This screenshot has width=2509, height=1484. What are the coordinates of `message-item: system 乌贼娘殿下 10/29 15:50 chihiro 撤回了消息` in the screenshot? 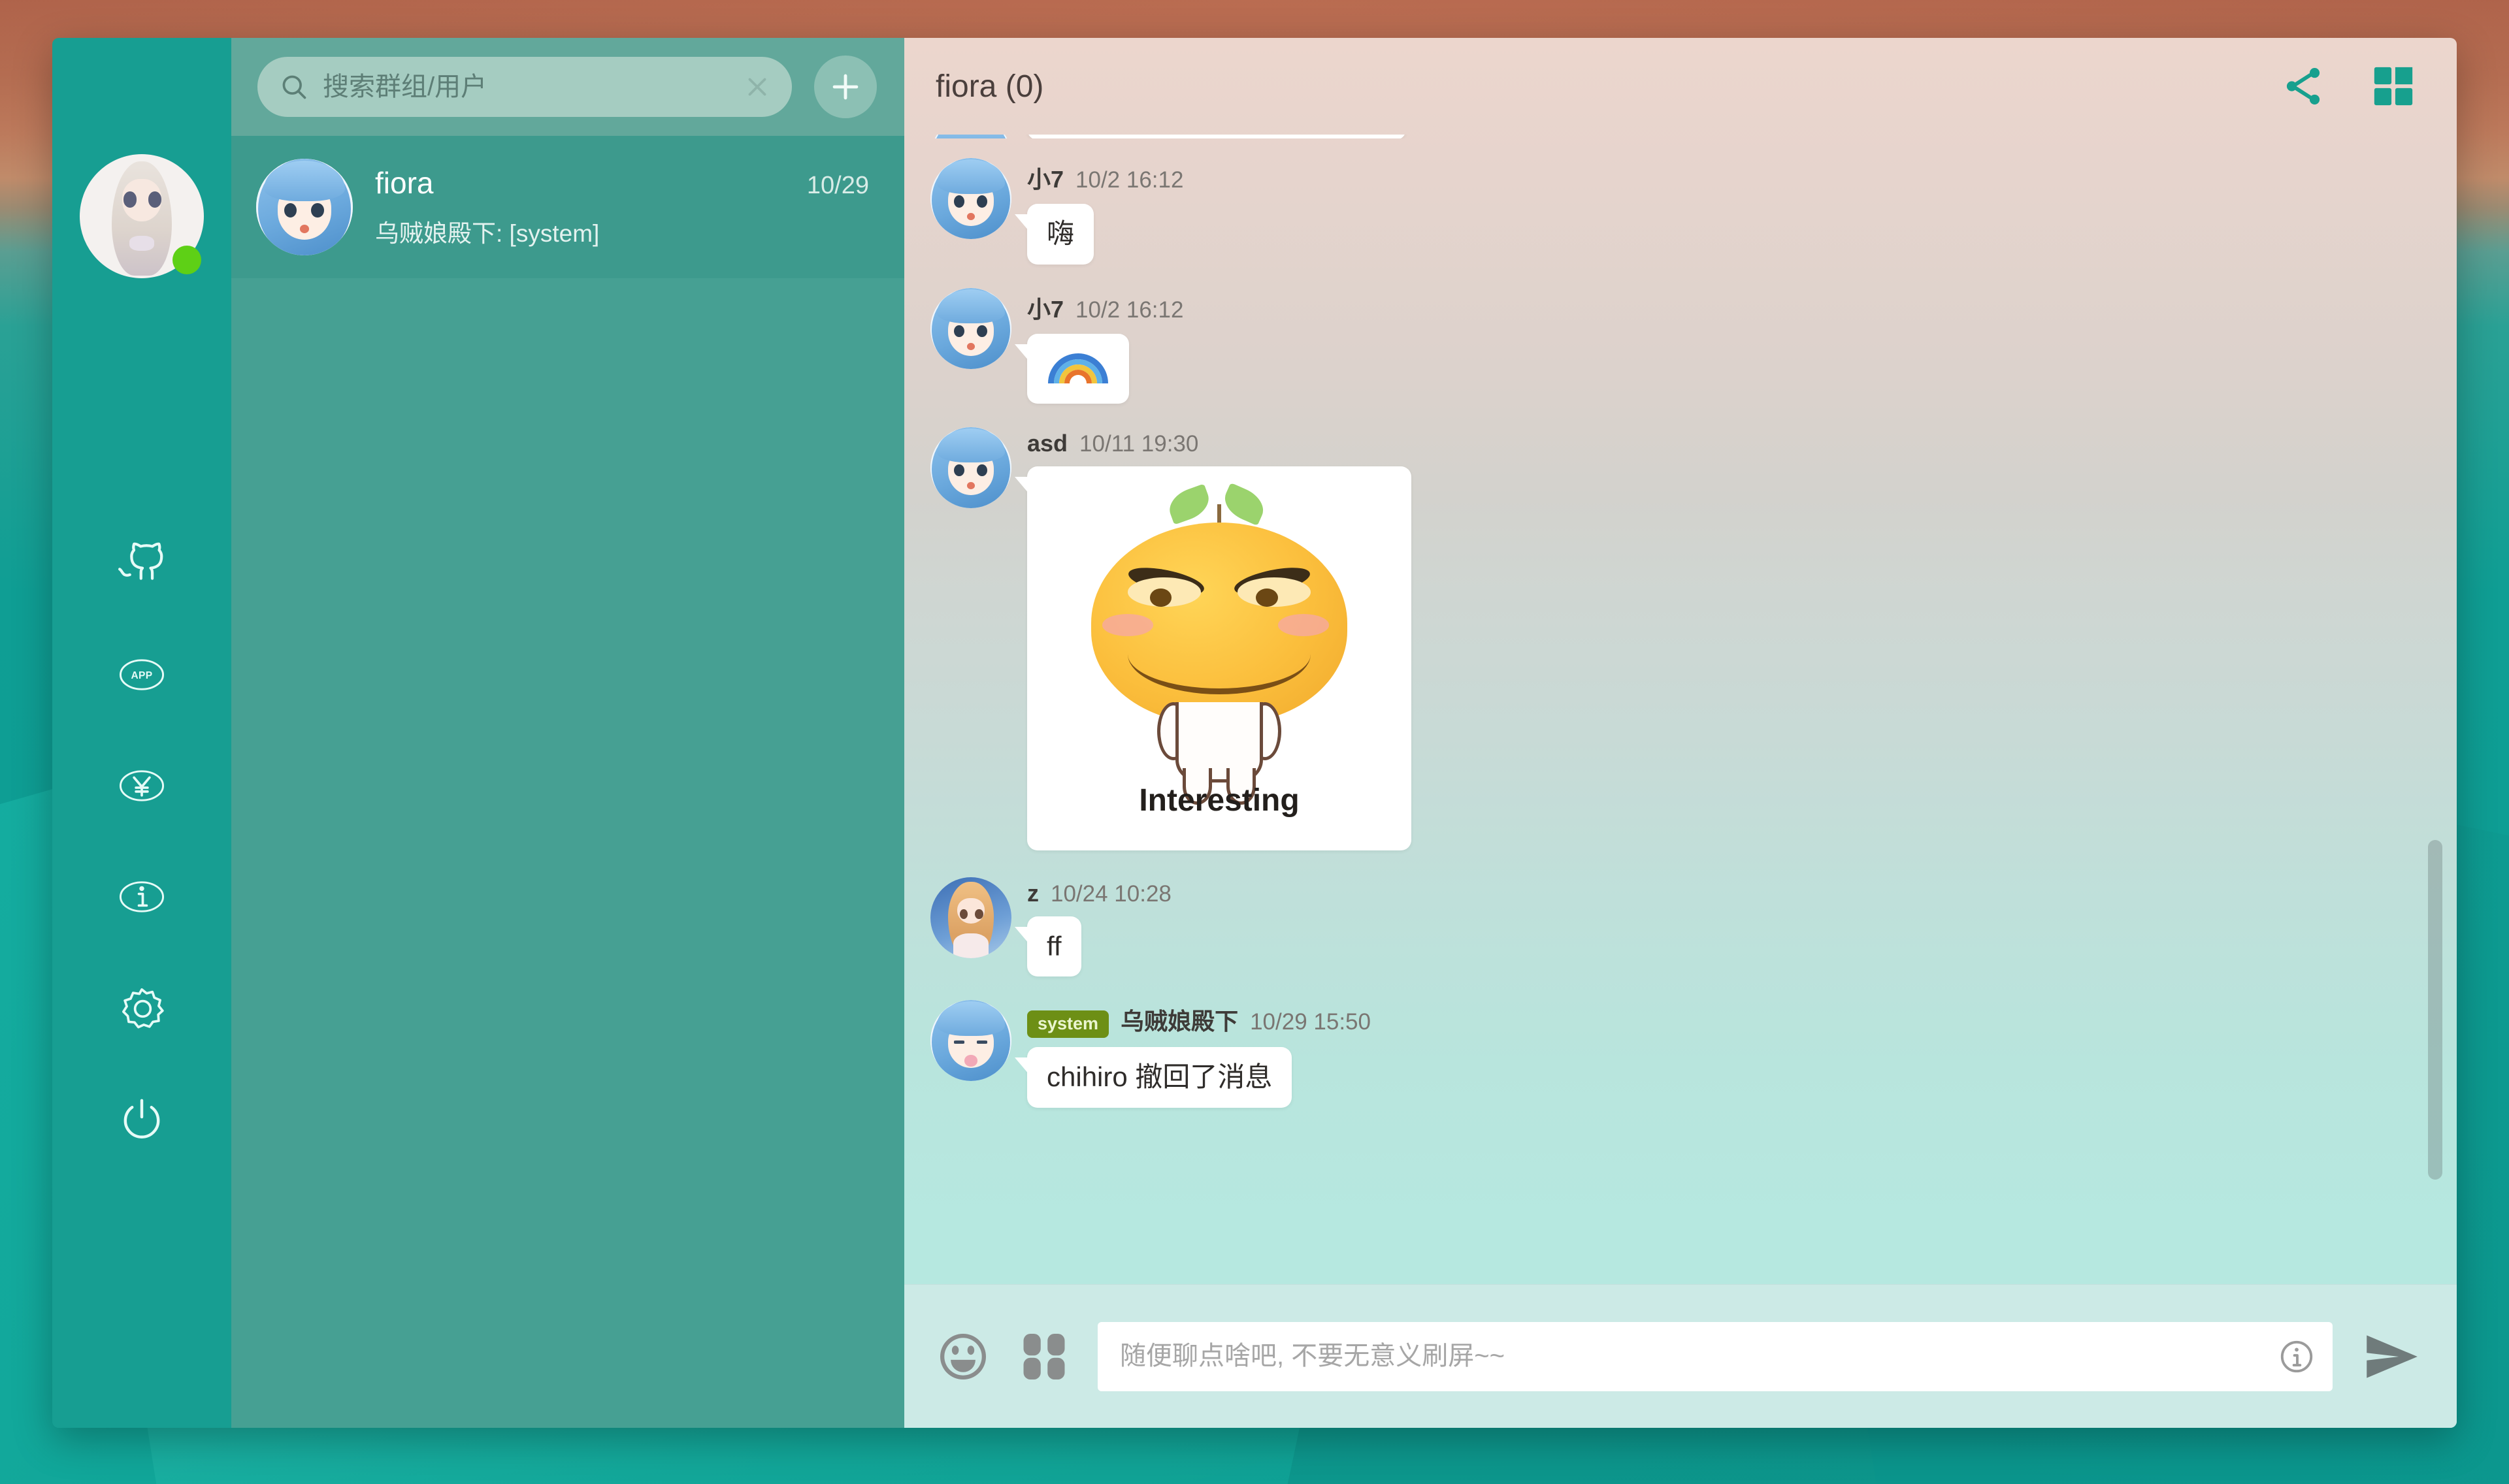 It's located at (1667, 1054).